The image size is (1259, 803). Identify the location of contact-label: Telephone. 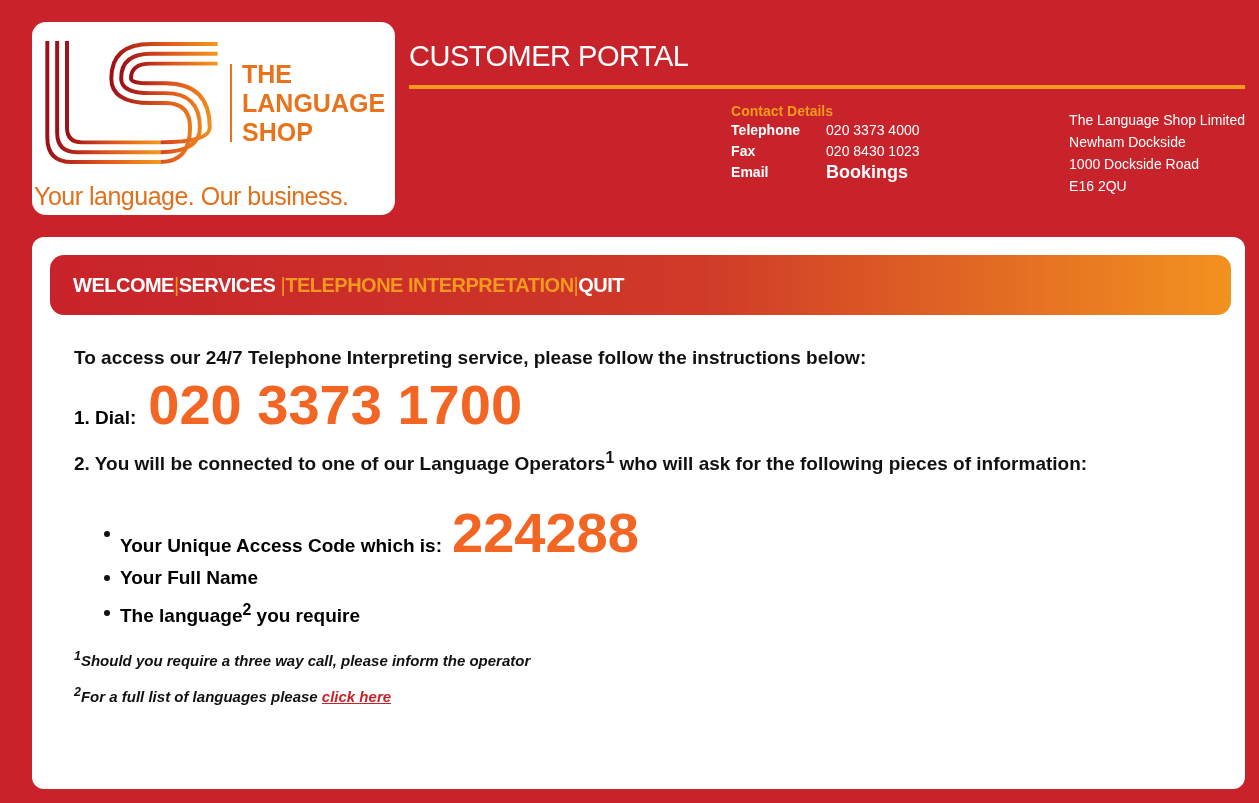
(766, 130).